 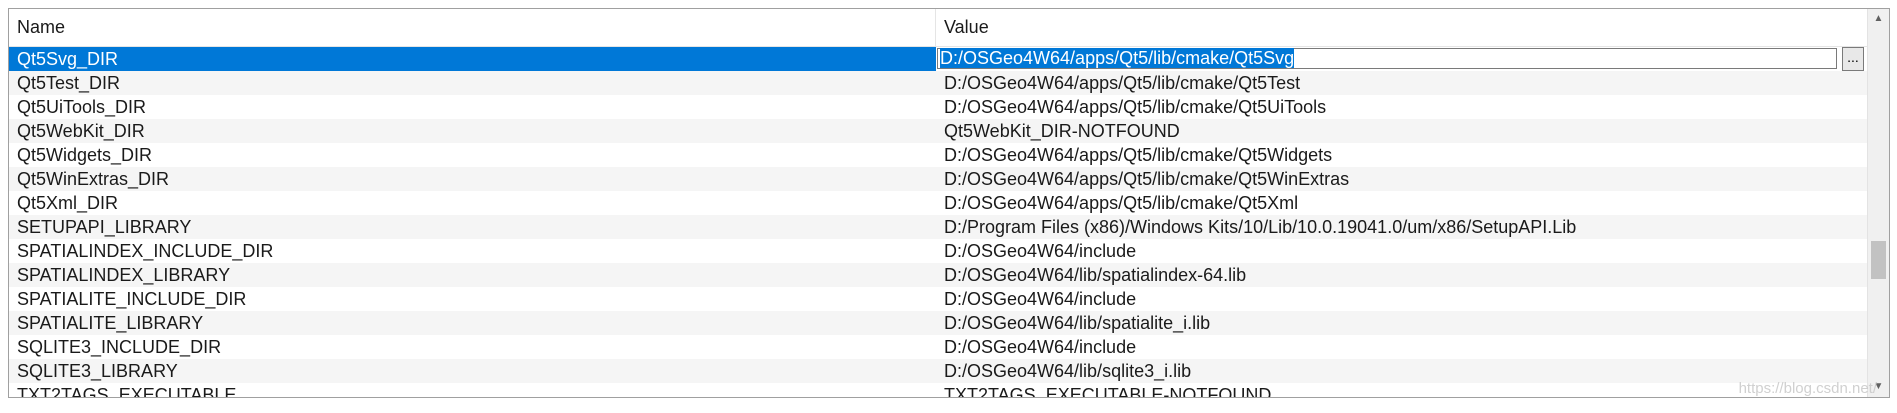 What do you see at coordinates (1401, 27) in the screenshot?
I see `column-header-value: Value` at bounding box center [1401, 27].